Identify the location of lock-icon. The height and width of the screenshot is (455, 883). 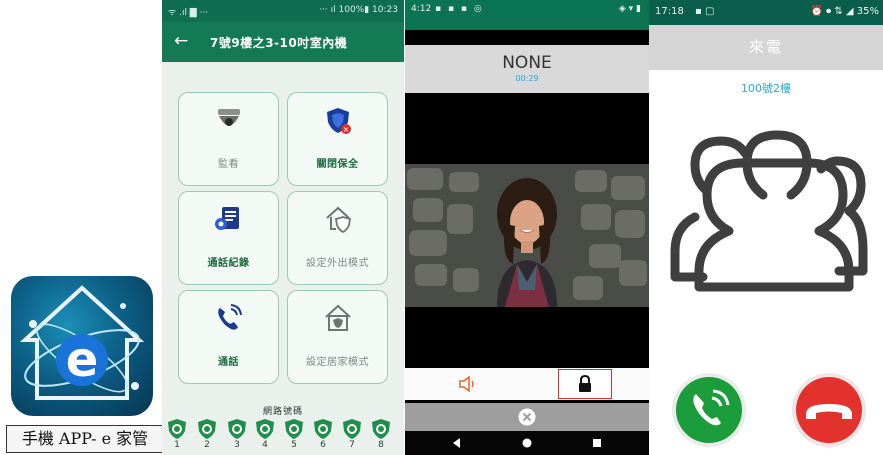
(585, 383).